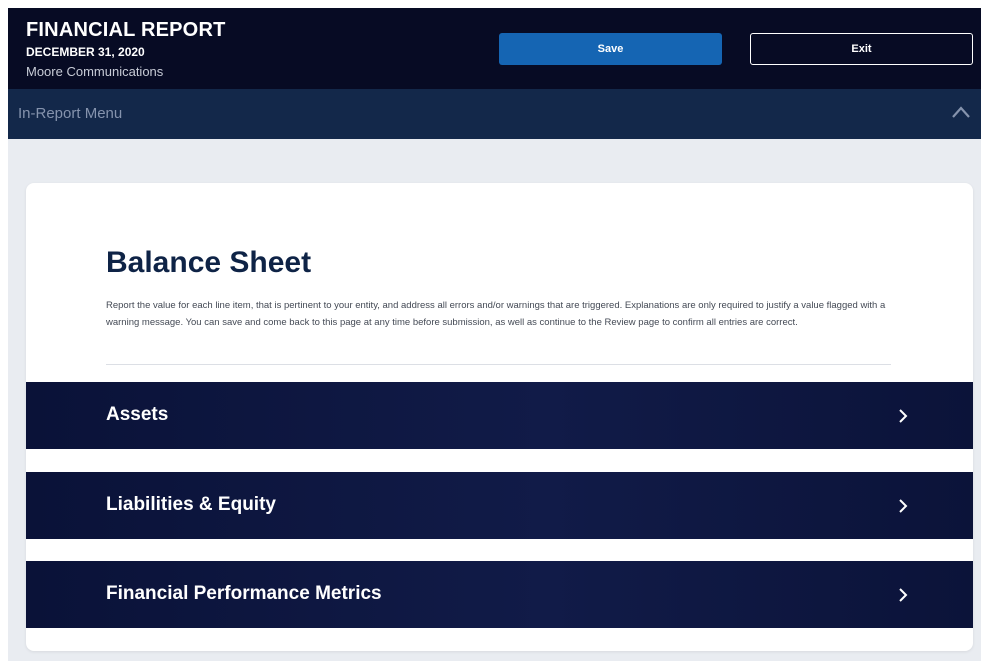 The width and height of the screenshot is (981, 661). What do you see at coordinates (126, 30) in the screenshot?
I see `report-title: FINANCIAL REPORT` at bounding box center [126, 30].